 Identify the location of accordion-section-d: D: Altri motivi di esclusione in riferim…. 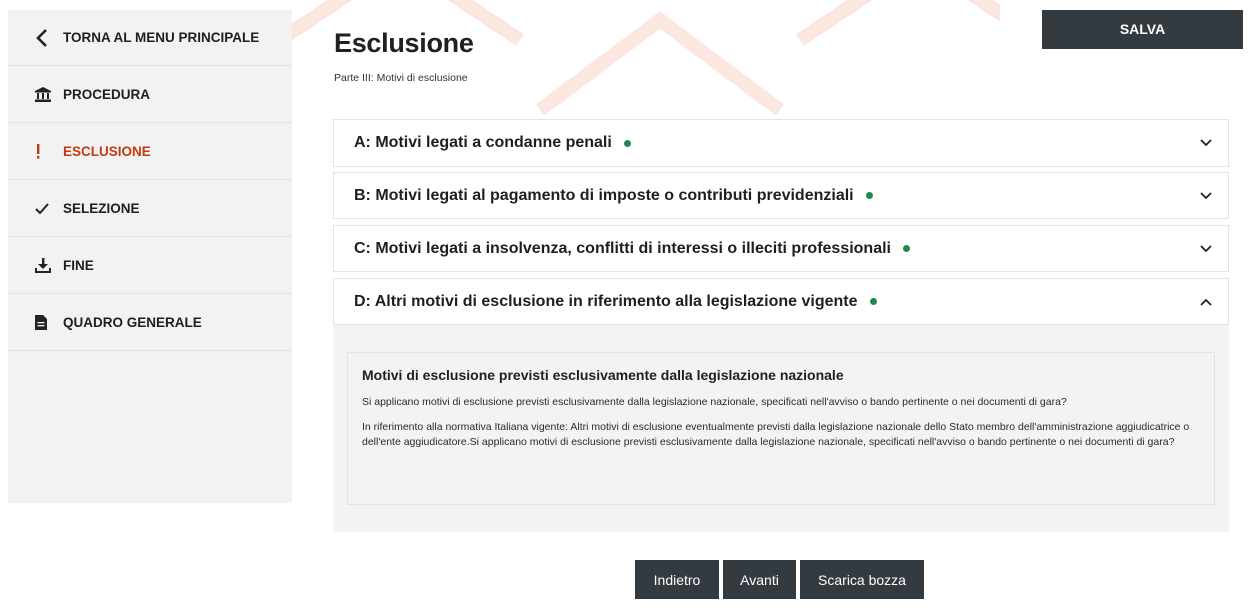
(781, 301).